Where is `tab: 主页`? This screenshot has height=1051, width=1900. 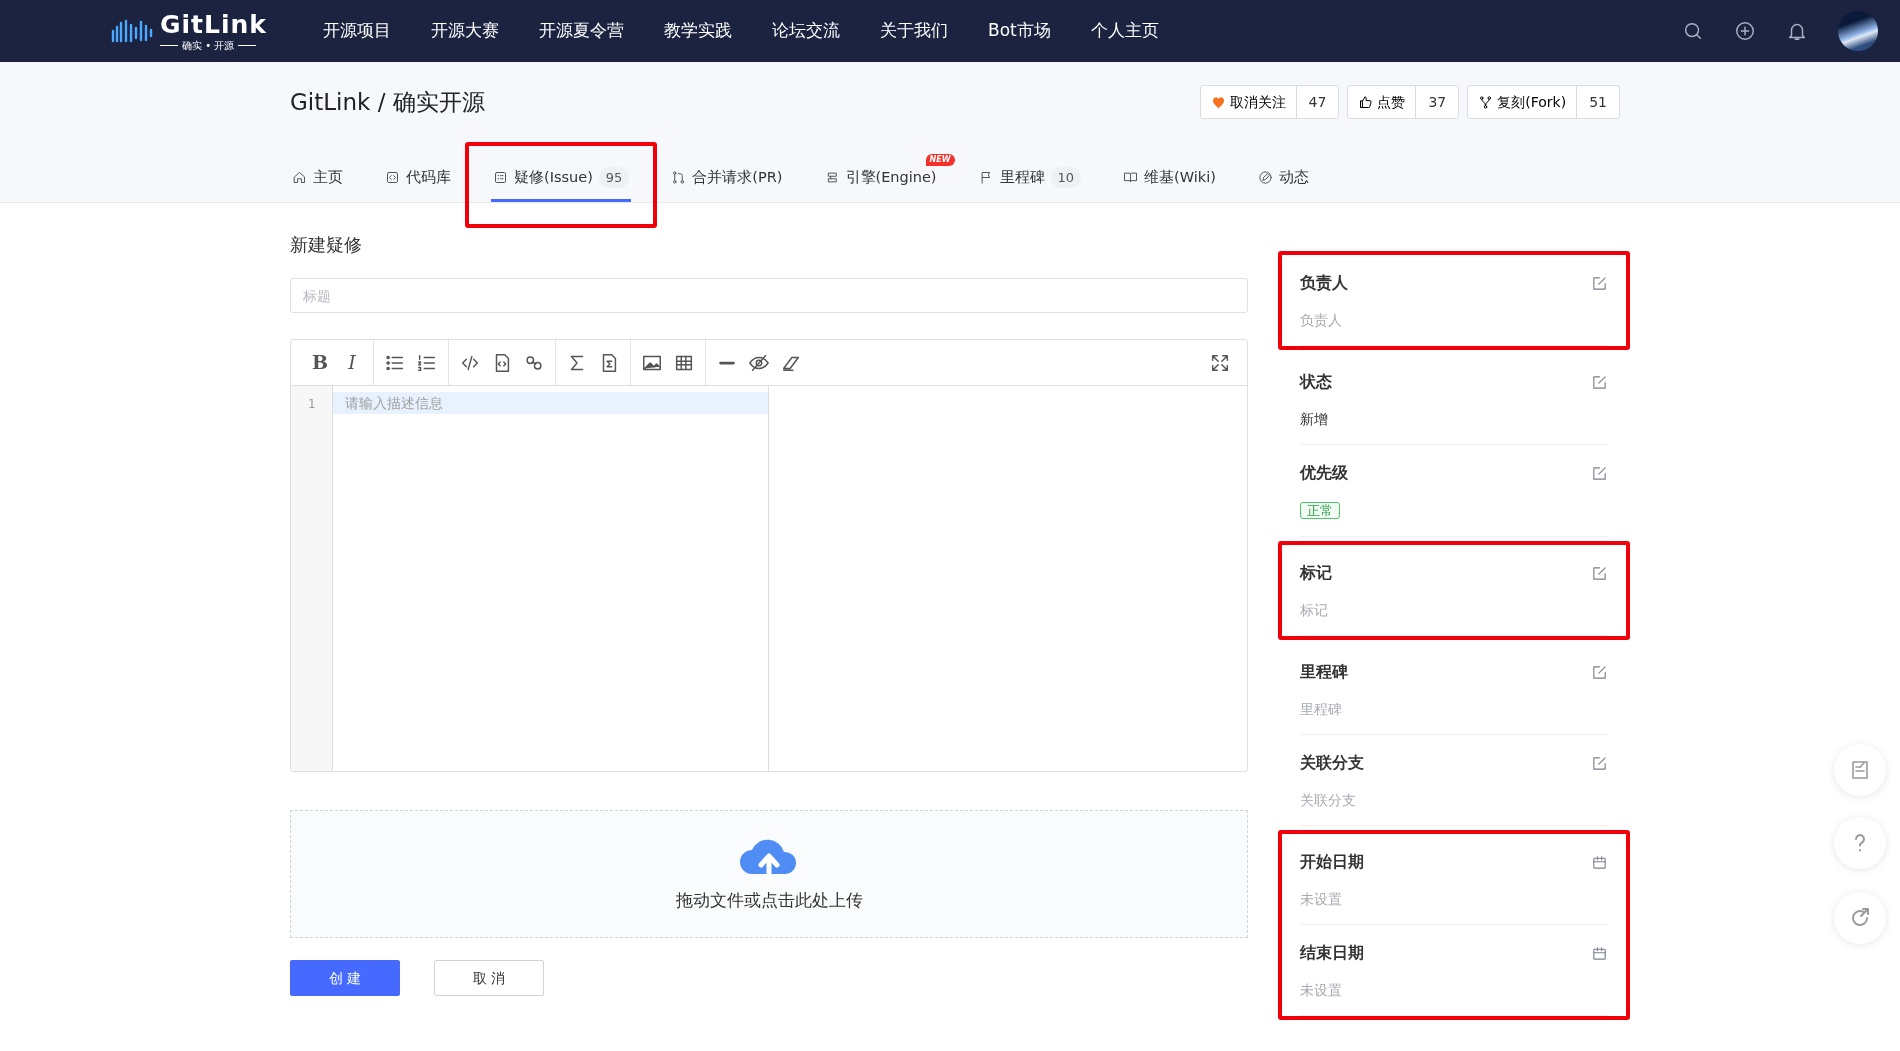
tab: 主页 is located at coordinates (317, 179).